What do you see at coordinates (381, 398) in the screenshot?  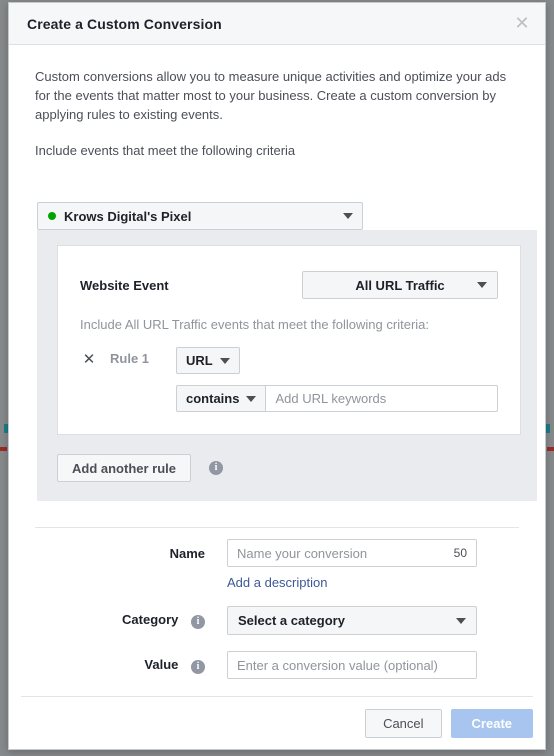 I see `rule-keywords-input` at bounding box center [381, 398].